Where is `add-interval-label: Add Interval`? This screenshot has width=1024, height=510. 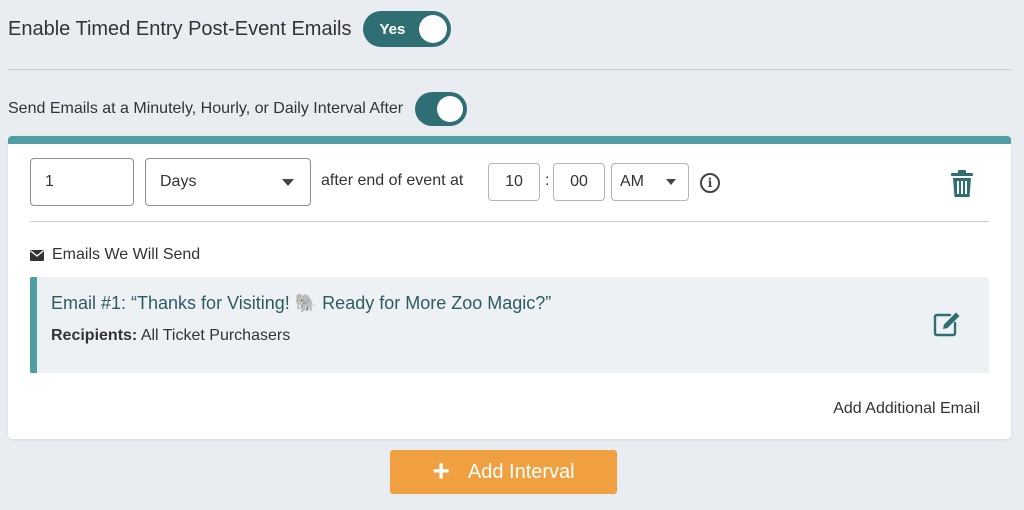 add-interval-label: Add Interval is located at coordinates (521, 471).